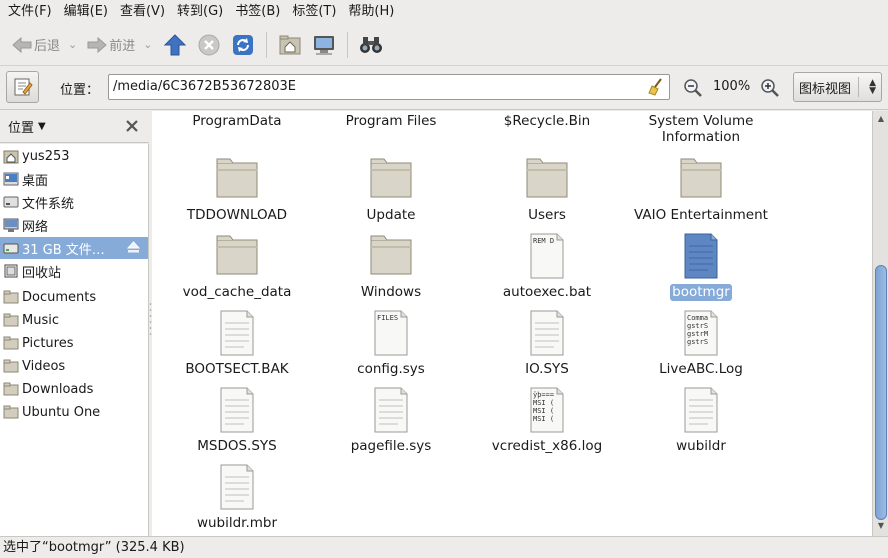 The height and width of the screenshot is (558, 888). What do you see at coordinates (391, 292) in the screenshot?
I see `file-label: Windows` at bounding box center [391, 292].